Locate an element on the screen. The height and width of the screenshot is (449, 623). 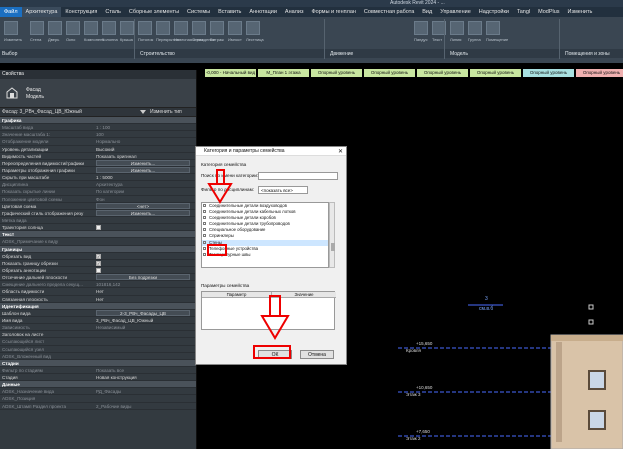
ribbon-panel-title: Помещения и зоны is located at coordinates (587, 54).